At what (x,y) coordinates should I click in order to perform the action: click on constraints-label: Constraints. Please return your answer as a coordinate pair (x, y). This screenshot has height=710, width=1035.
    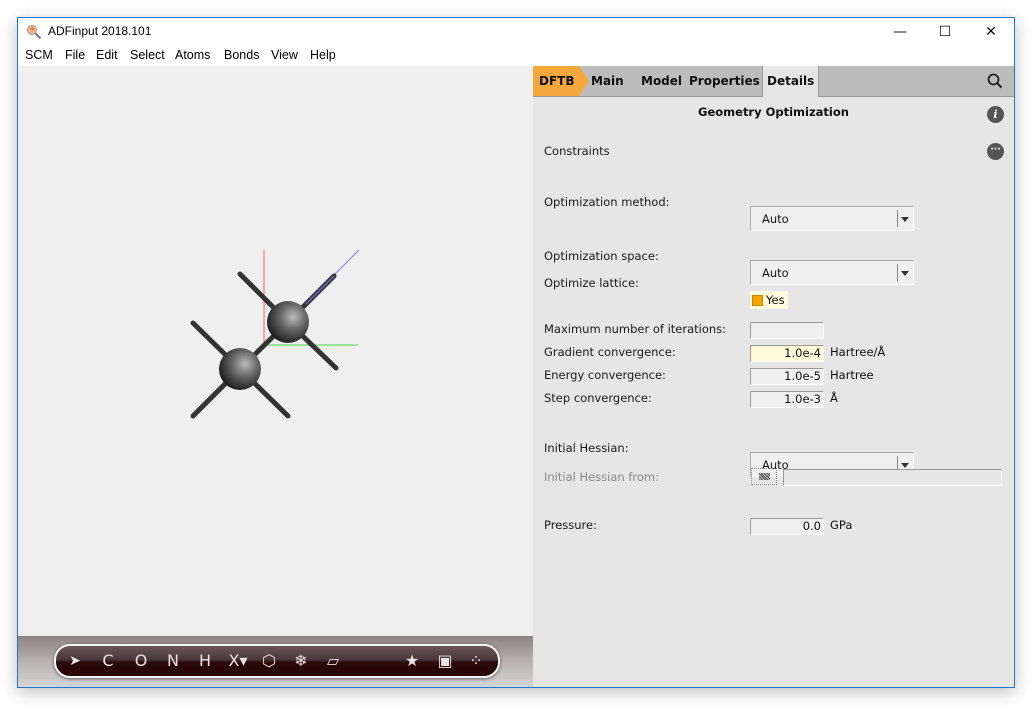
    Looking at the image, I should click on (577, 151).